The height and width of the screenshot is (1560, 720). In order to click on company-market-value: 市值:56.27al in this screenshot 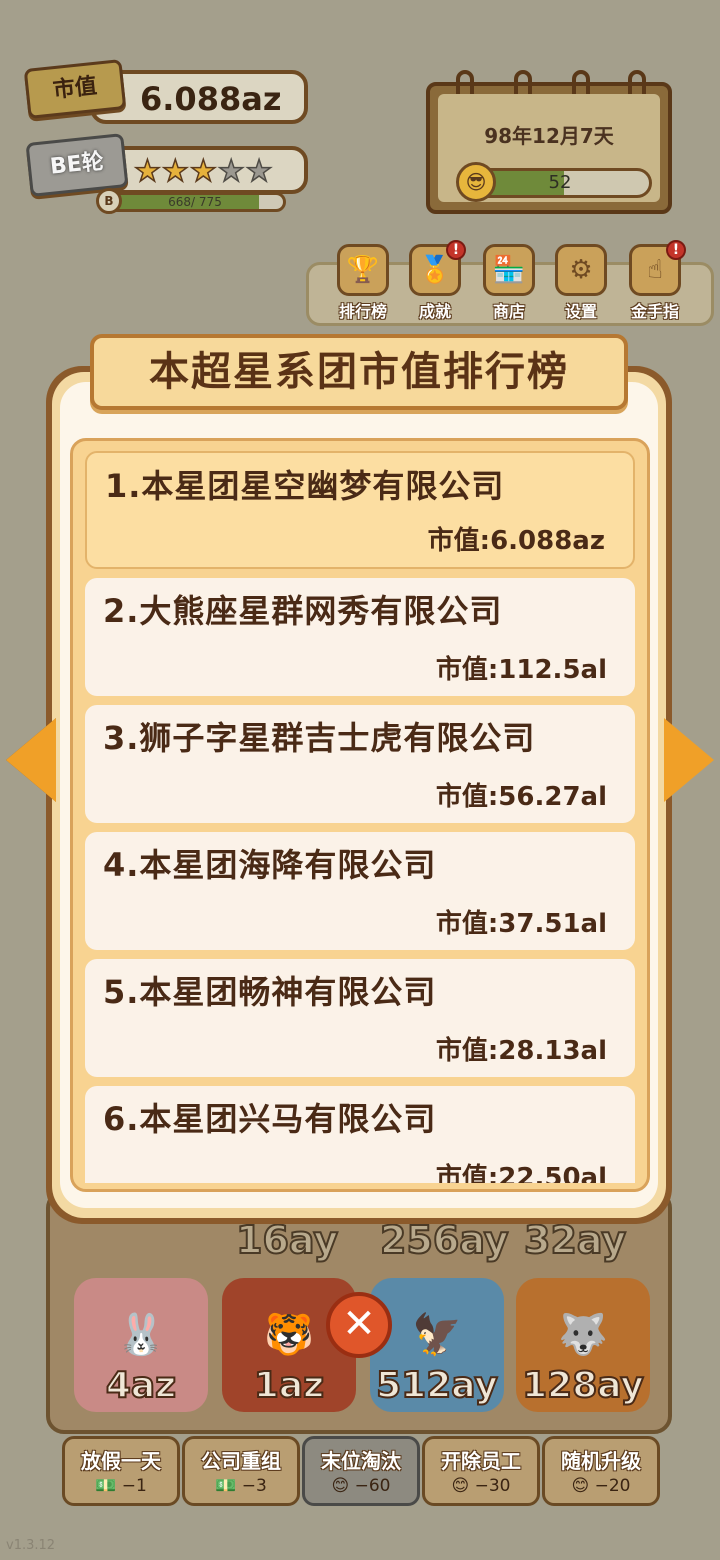, I will do `click(521, 797)`.